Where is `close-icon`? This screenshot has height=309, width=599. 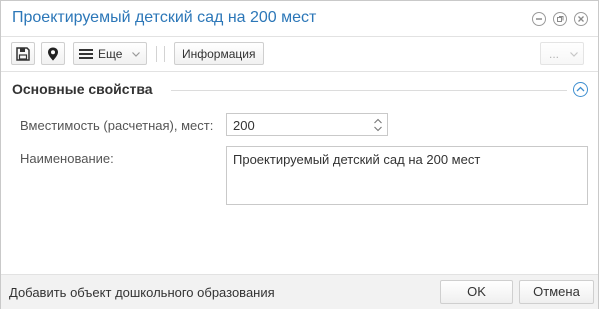 close-icon is located at coordinates (581, 19).